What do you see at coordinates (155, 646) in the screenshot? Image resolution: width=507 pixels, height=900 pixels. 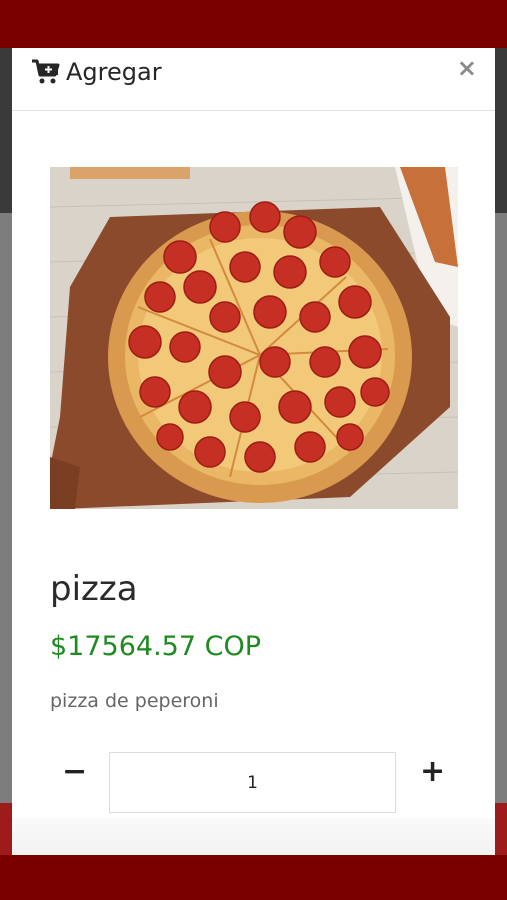 I see `product-price: $17564.57 COP` at bounding box center [155, 646].